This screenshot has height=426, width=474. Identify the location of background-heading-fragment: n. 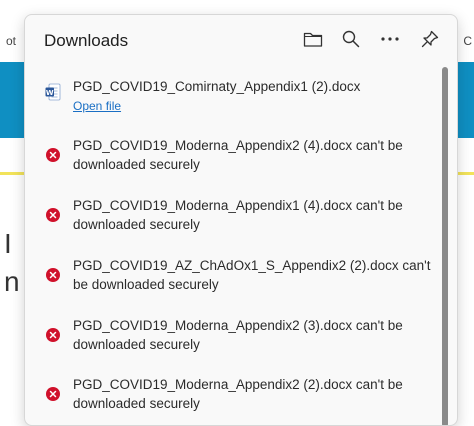
(12, 281).